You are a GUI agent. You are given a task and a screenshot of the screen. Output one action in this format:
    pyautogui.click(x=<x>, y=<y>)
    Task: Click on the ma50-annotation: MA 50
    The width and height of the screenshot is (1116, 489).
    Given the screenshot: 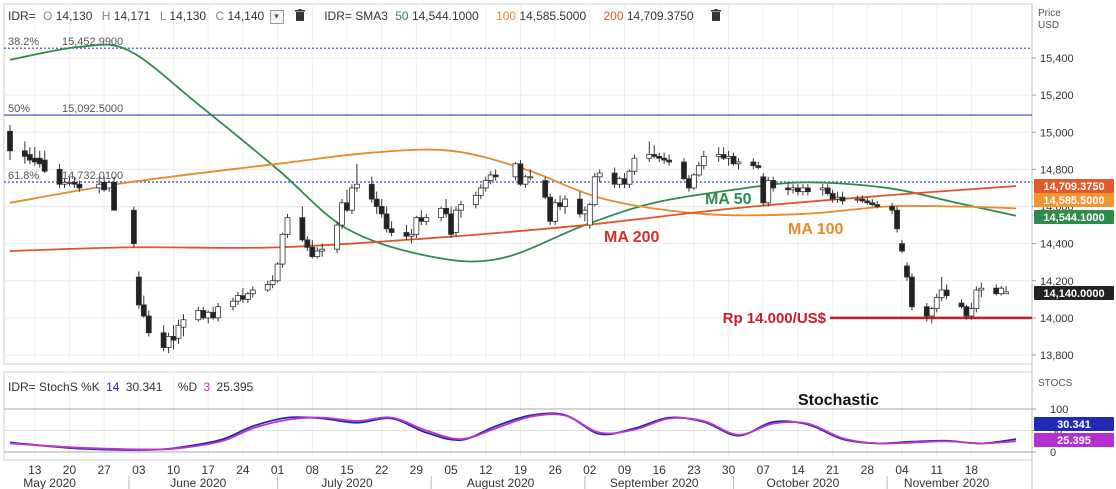 What is the action you would take?
    pyautogui.click(x=728, y=199)
    